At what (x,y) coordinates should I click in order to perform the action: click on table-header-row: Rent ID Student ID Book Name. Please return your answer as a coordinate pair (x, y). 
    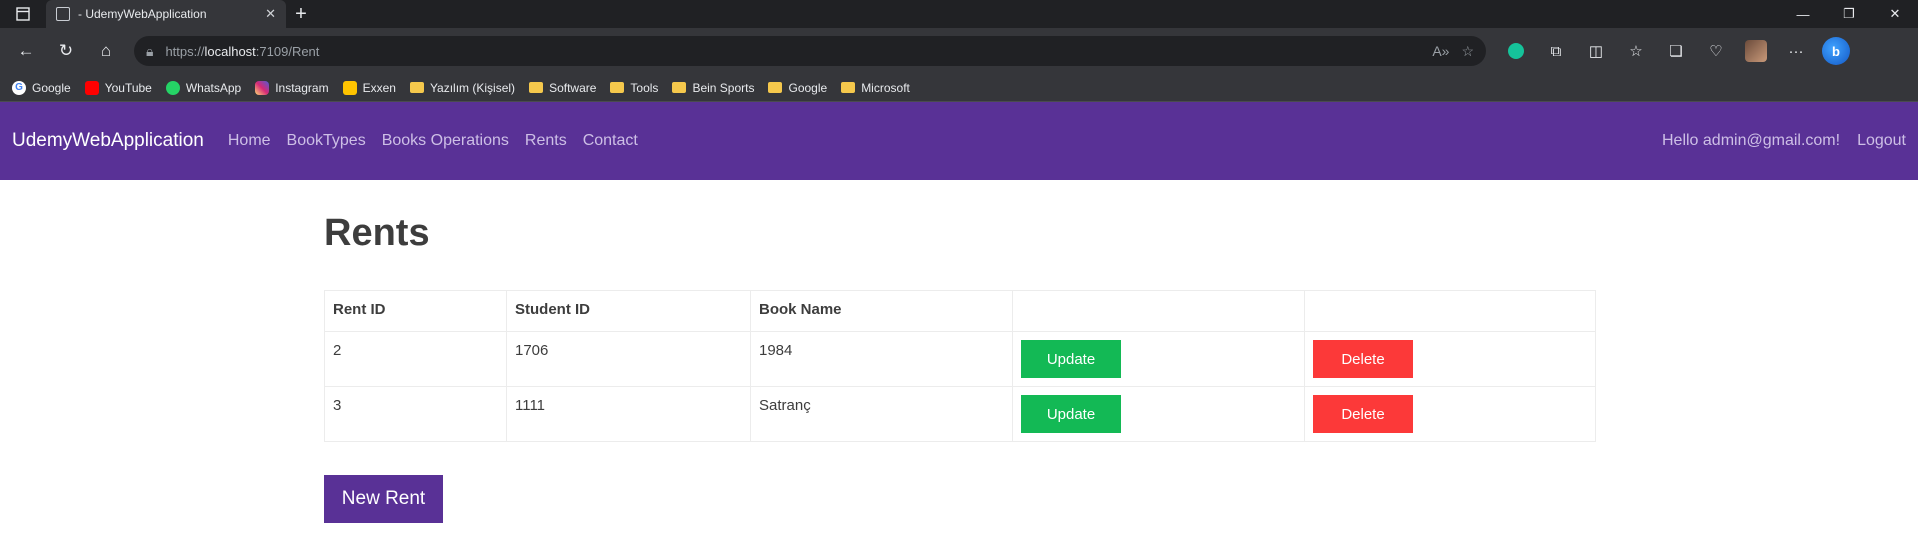
    Looking at the image, I should click on (960, 311).